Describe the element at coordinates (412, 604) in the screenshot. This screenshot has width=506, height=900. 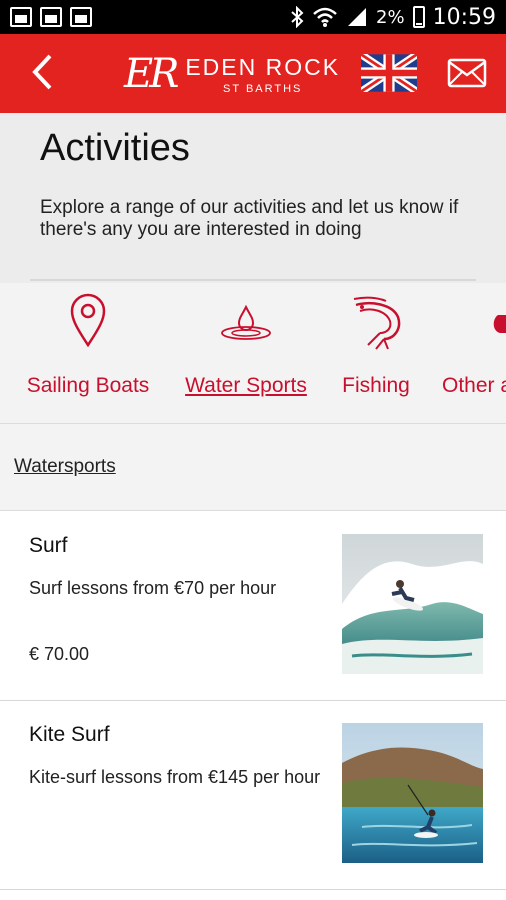
I see `surf-photo` at that location.